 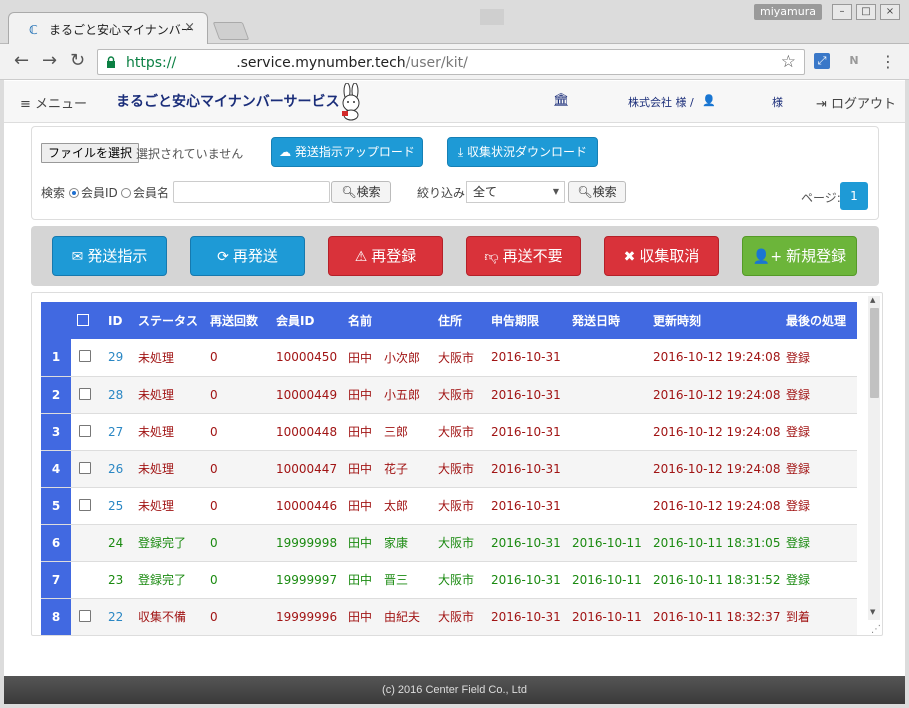 What do you see at coordinates (597, 192) in the screenshot?
I see `narrow-search-button: 🔍︎検索` at bounding box center [597, 192].